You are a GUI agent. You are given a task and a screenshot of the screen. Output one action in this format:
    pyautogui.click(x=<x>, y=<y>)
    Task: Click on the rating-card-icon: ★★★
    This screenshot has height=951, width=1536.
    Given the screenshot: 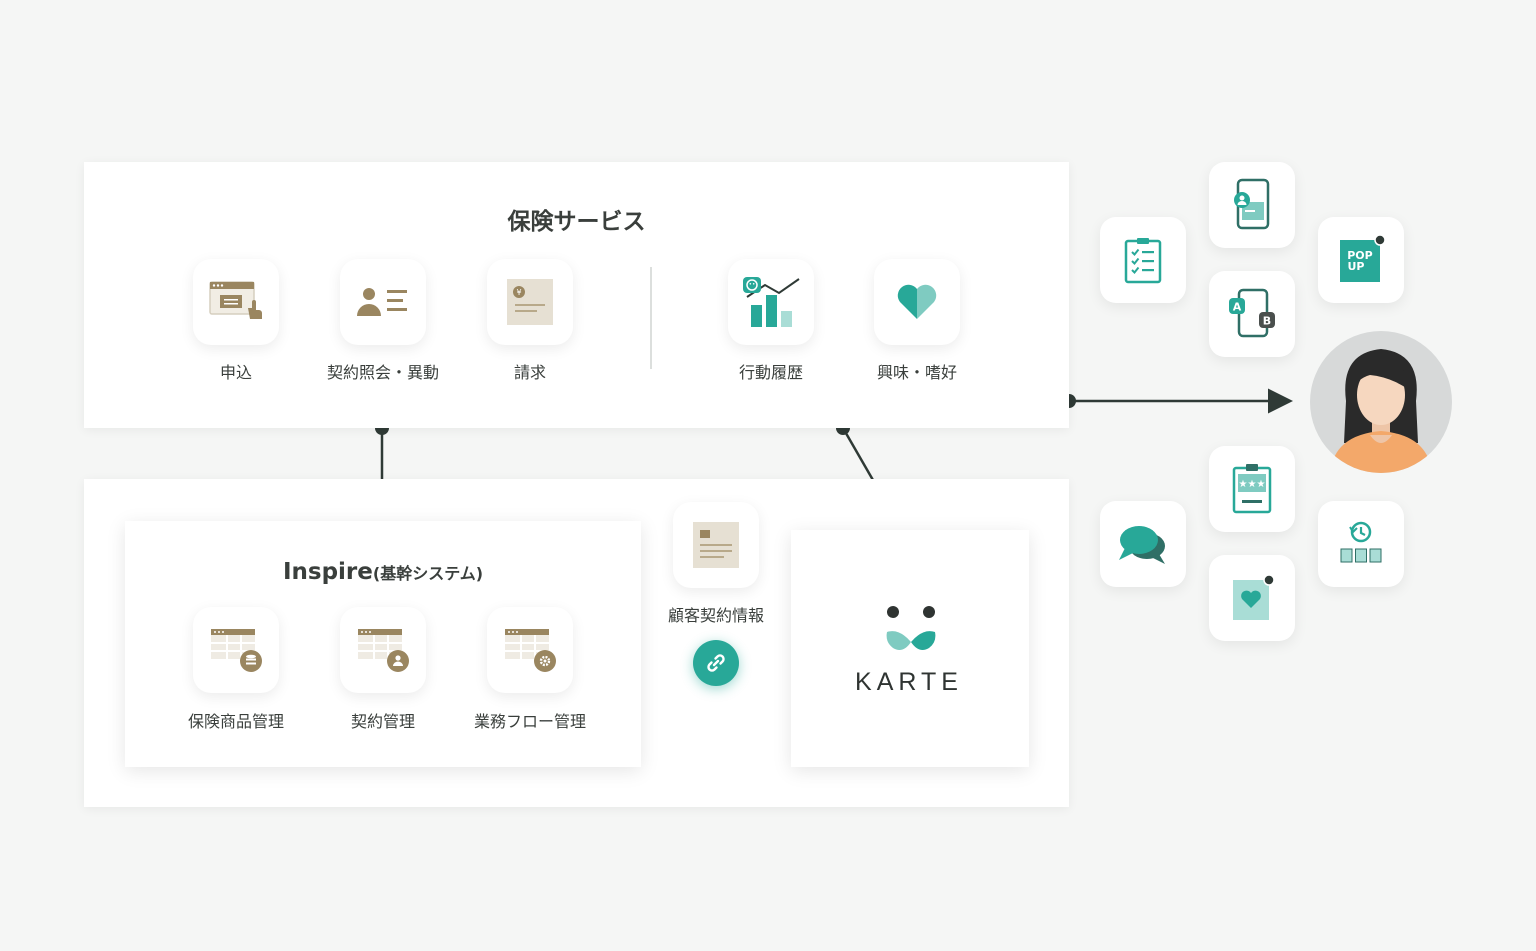 What is the action you would take?
    pyautogui.click(x=1252, y=489)
    